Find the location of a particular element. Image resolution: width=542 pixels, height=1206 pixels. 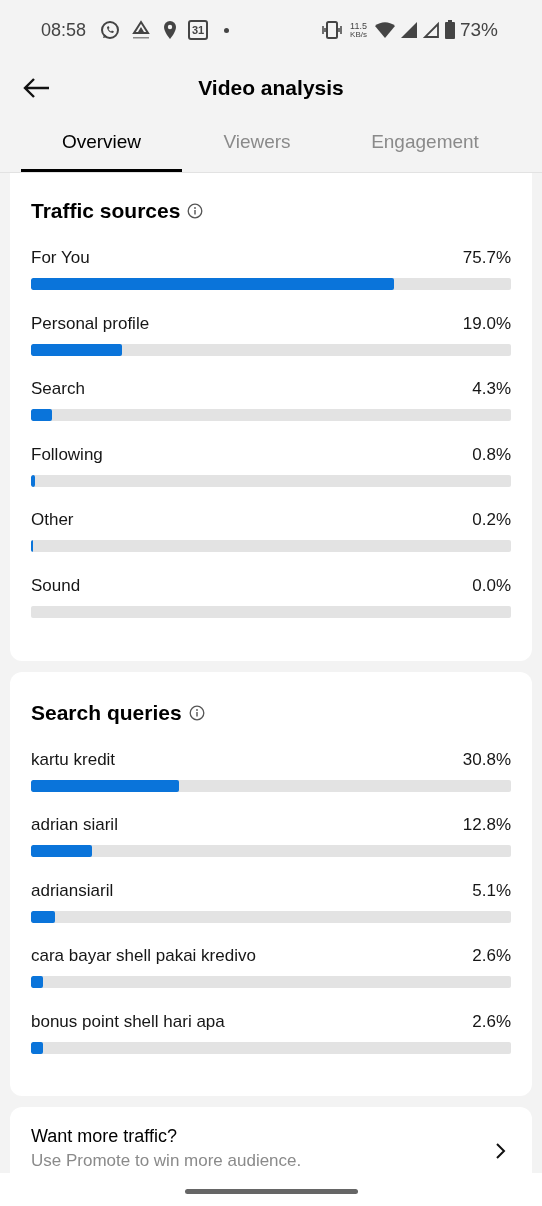

percent-value: 75.7% is located at coordinates (486, 258).